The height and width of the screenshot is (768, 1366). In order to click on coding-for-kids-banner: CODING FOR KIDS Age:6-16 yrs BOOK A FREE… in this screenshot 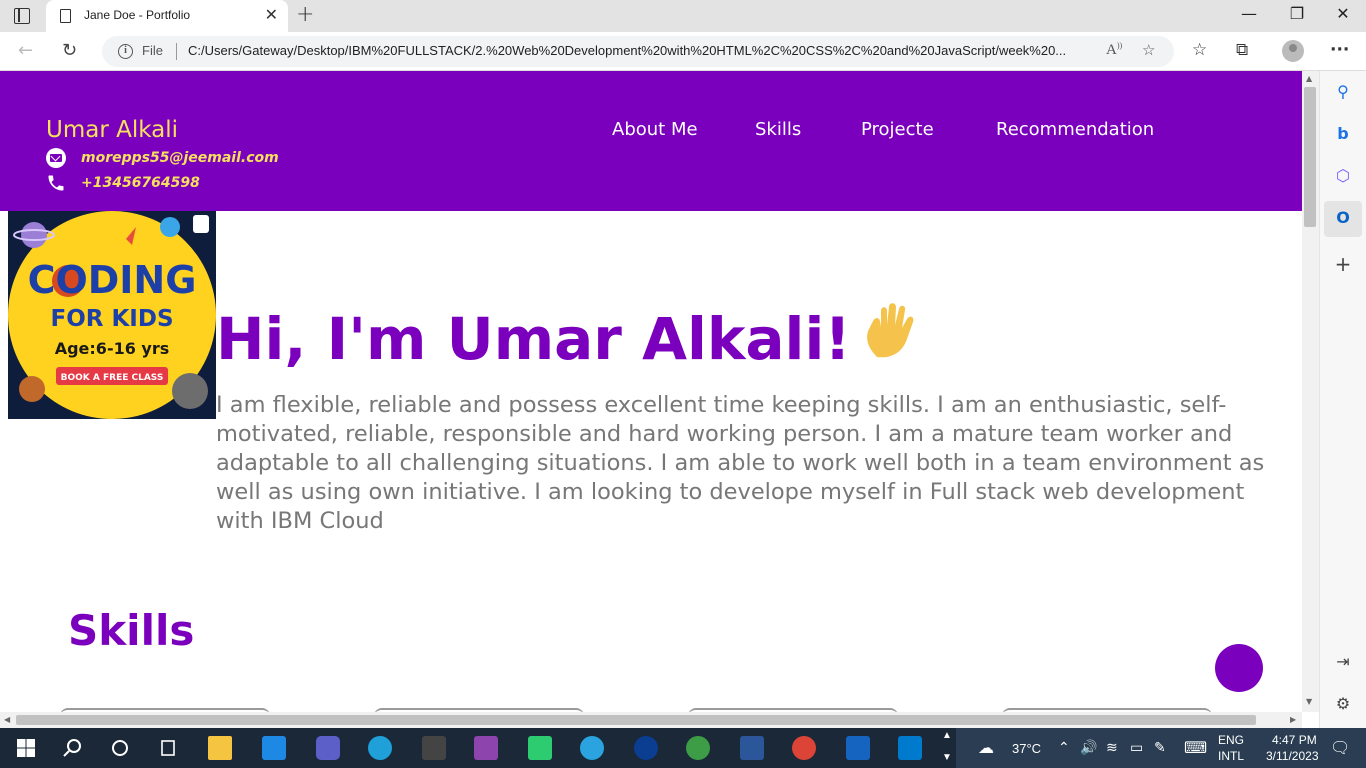, I will do `click(112, 315)`.